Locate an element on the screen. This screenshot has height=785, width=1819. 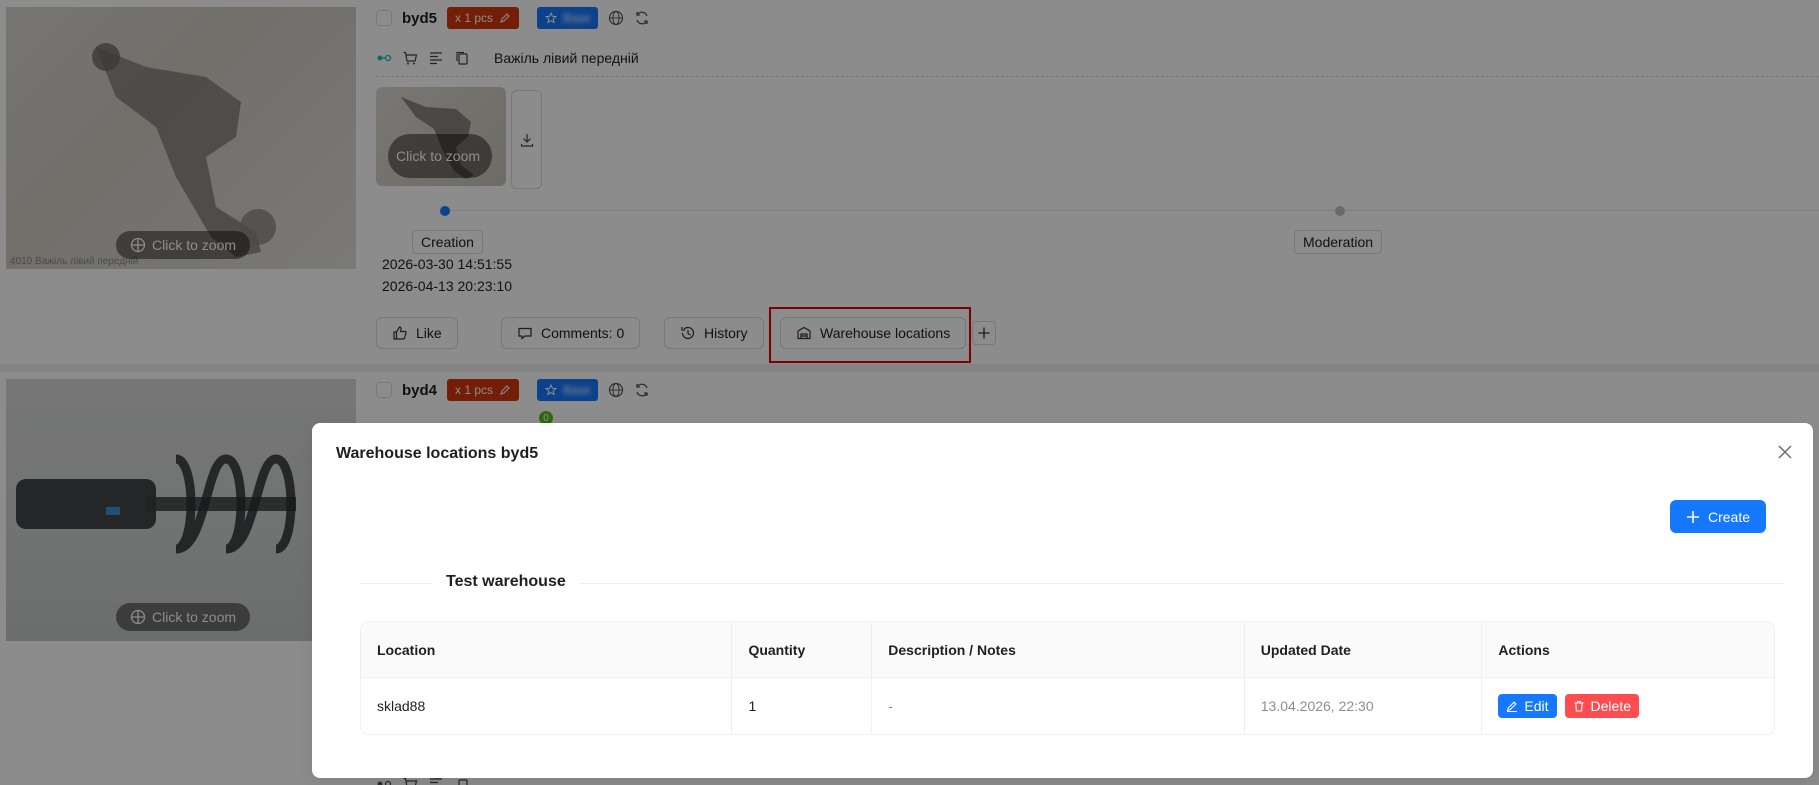
cell-actions: Edit Delete is located at coordinates (1628, 706).